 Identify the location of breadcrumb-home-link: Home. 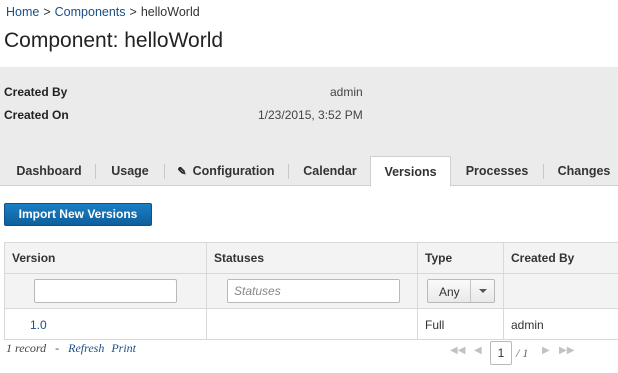
(22, 12).